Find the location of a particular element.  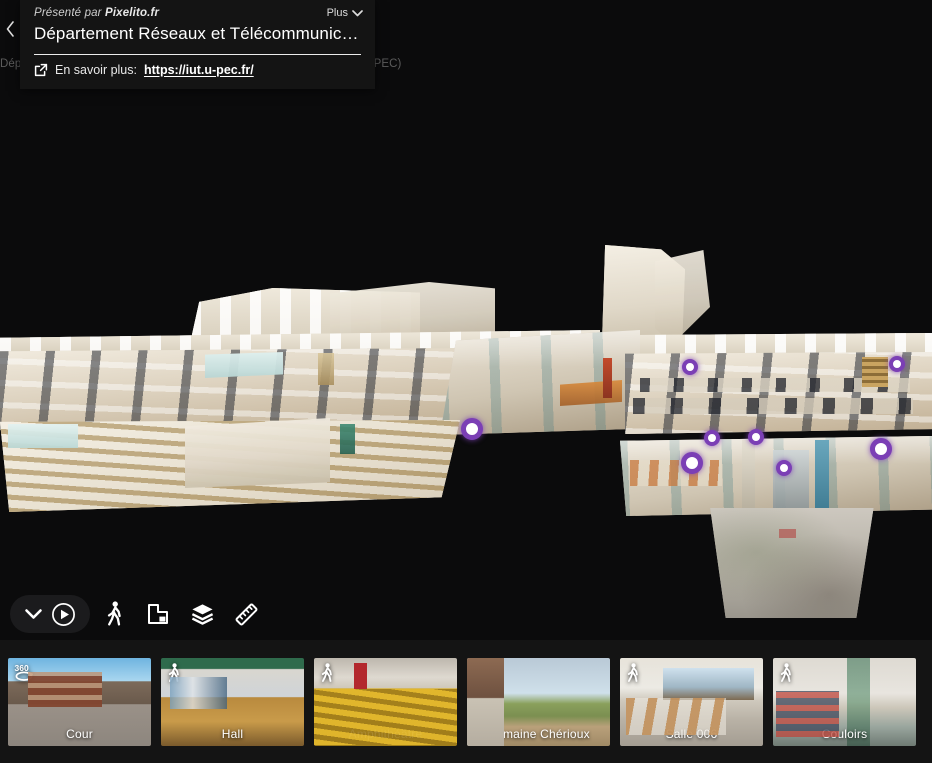

scene-thumbnail-label: Cour is located at coordinates (79, 733).